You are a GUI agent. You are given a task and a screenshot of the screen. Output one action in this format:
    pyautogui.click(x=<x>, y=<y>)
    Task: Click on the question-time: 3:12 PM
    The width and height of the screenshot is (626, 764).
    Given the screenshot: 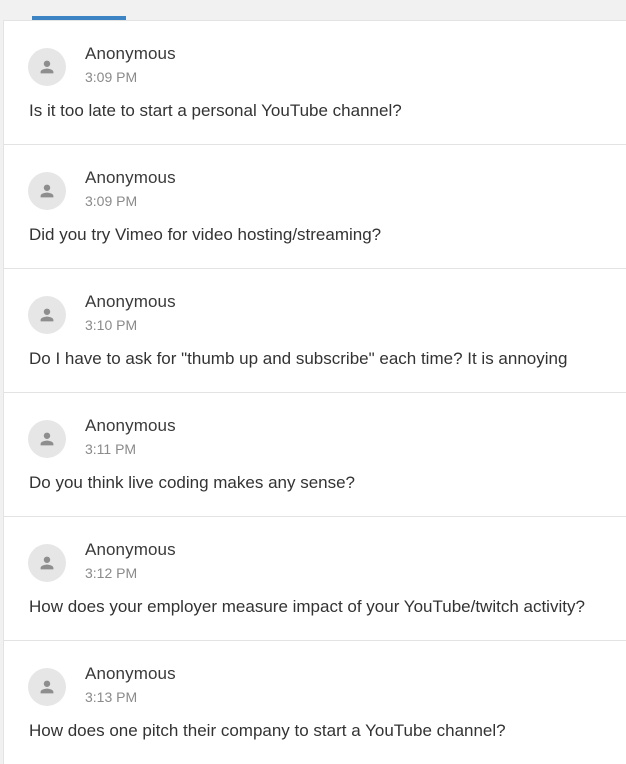 What is the action you would take?
    pyautogui.click(x=111, y=573)
    